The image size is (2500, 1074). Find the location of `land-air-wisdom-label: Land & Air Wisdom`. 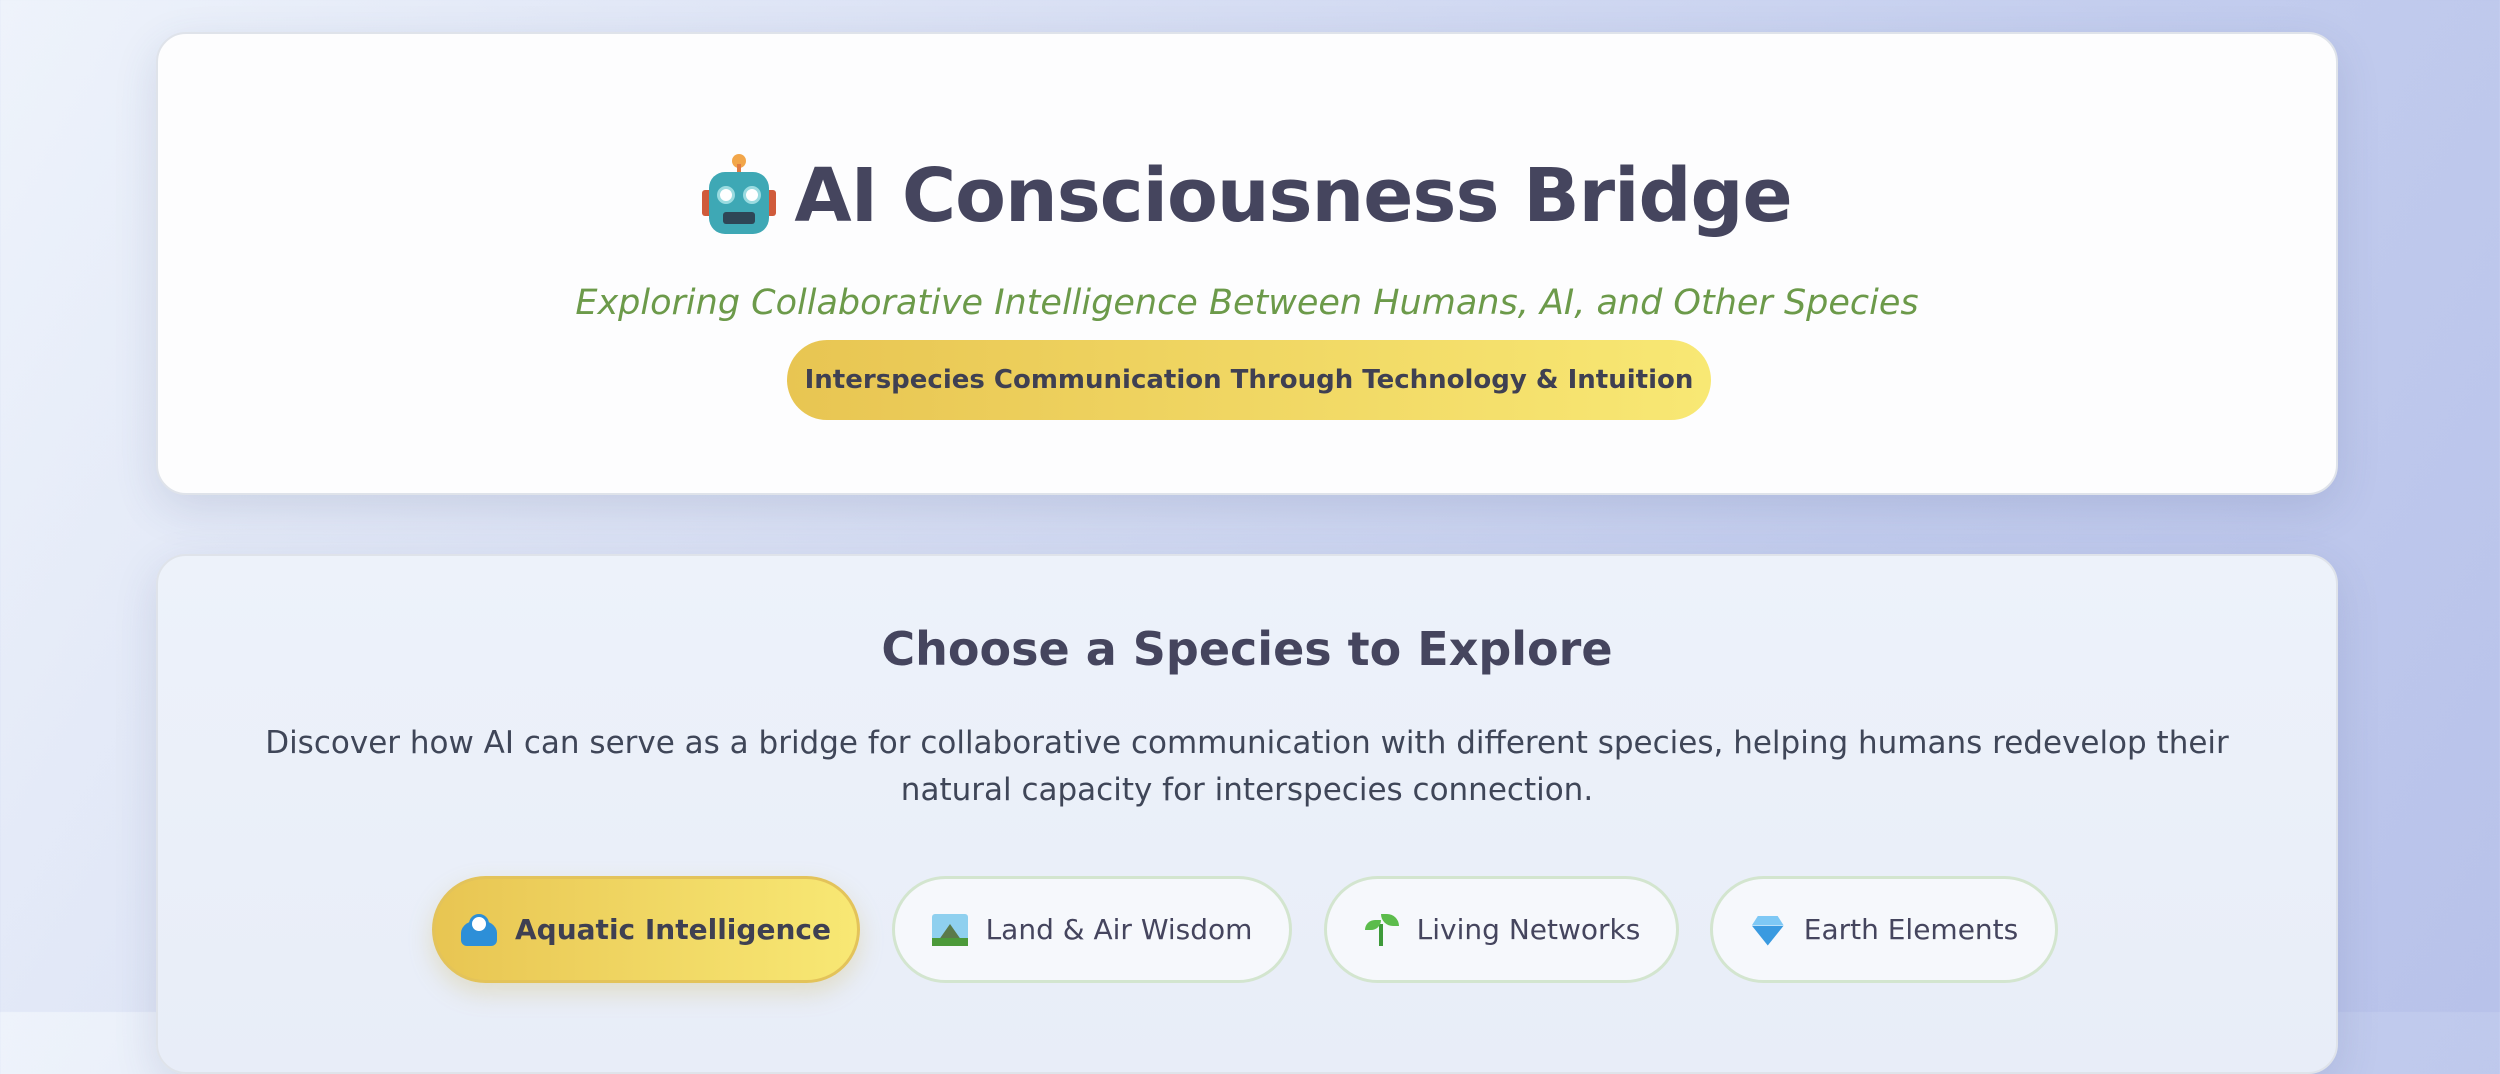

land-air-wisdom-label: Land & Air Wisdom is located at coordinates (1119, 929).